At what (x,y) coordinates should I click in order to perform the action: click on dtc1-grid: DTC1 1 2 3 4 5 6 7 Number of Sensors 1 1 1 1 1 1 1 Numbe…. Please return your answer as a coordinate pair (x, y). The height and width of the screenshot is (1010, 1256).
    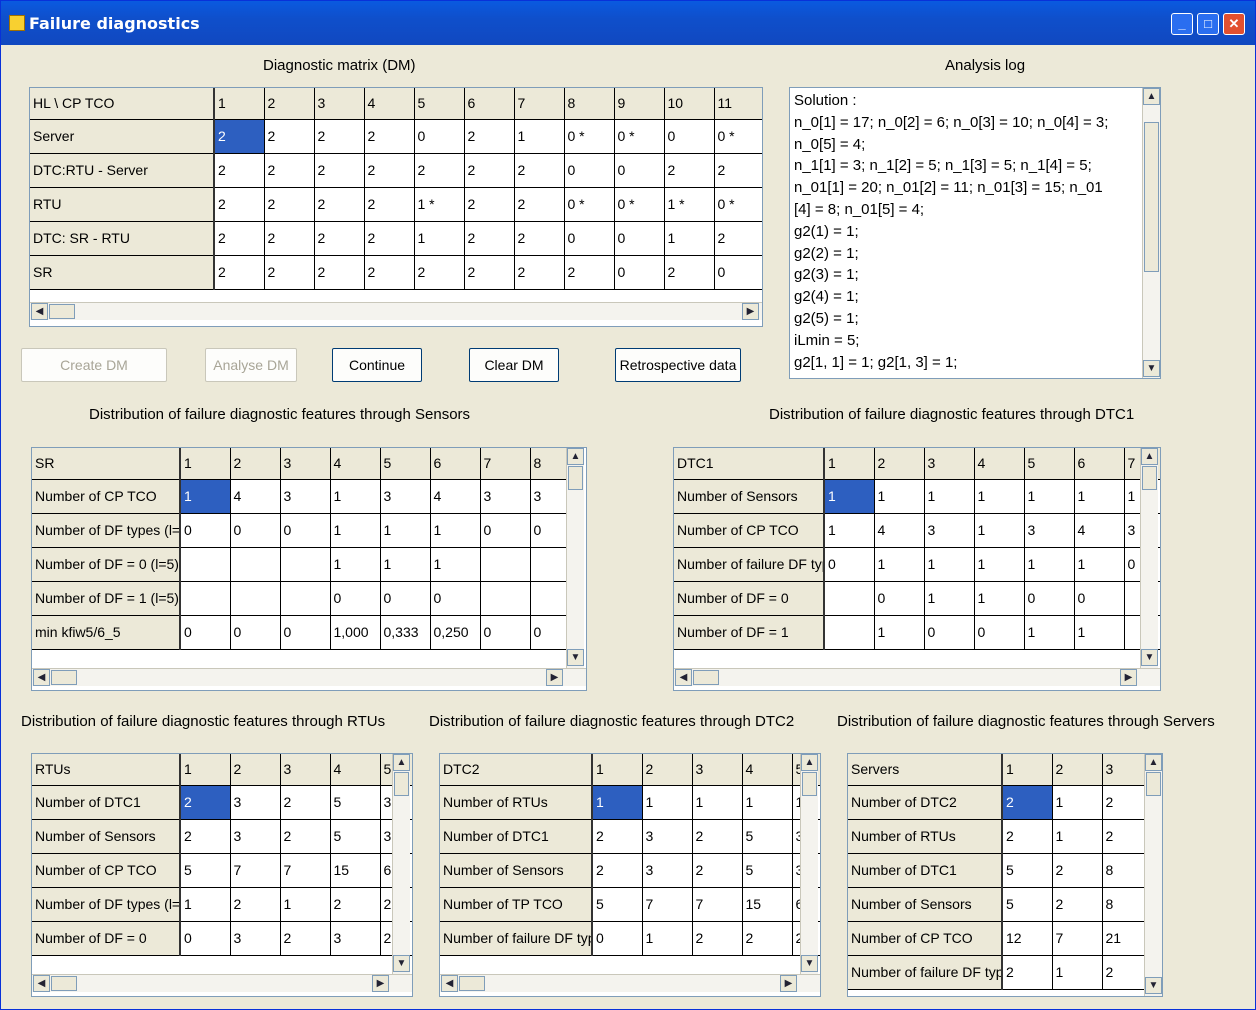
    Looking at the image, I should click on (917, 569).